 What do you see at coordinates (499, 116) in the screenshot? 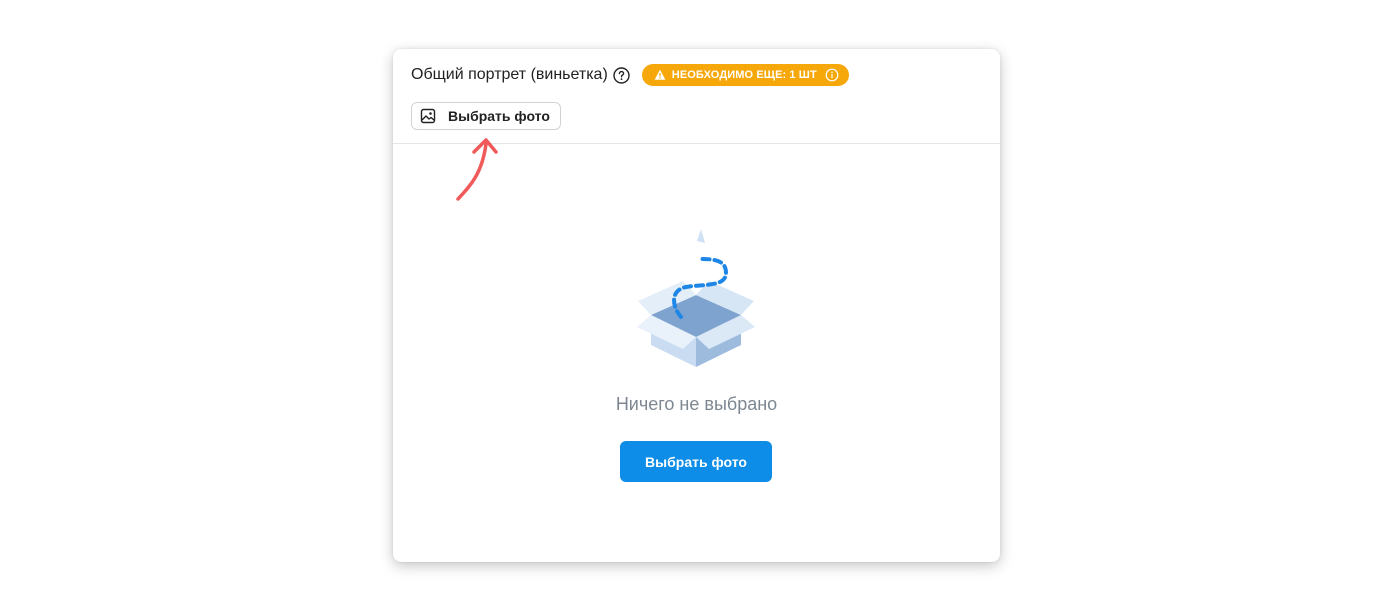
I see `choose-photo-label: Выбрать фото` at bounding box center [499, 116].